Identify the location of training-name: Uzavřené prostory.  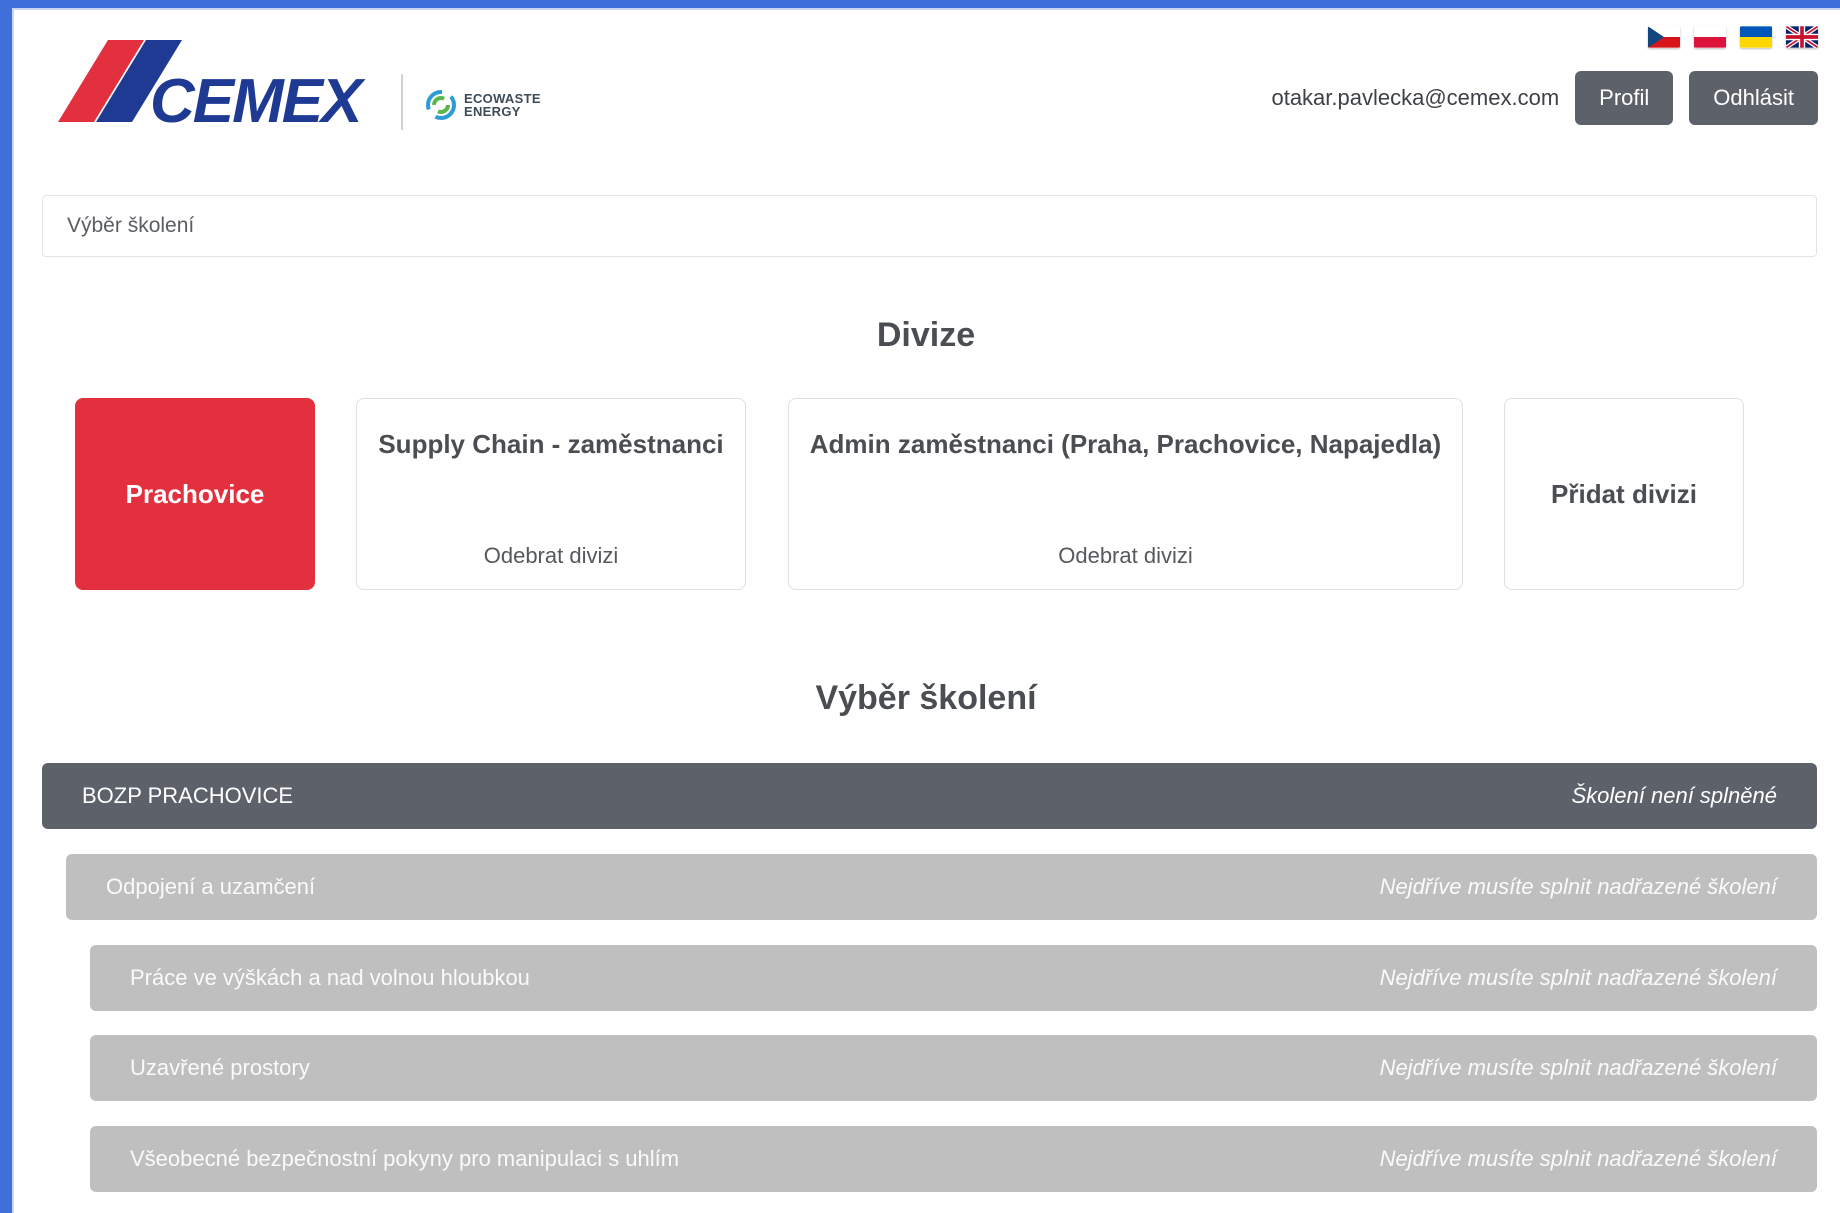
(220, 1067).